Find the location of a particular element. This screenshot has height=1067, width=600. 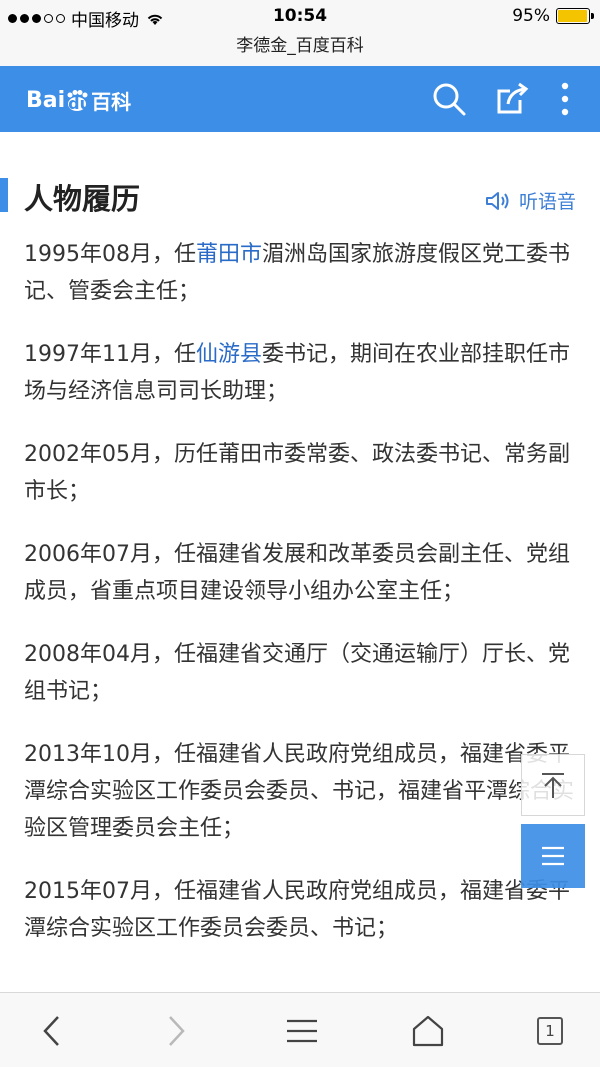

arrow-up-icon is located at coordinates (553, 785).